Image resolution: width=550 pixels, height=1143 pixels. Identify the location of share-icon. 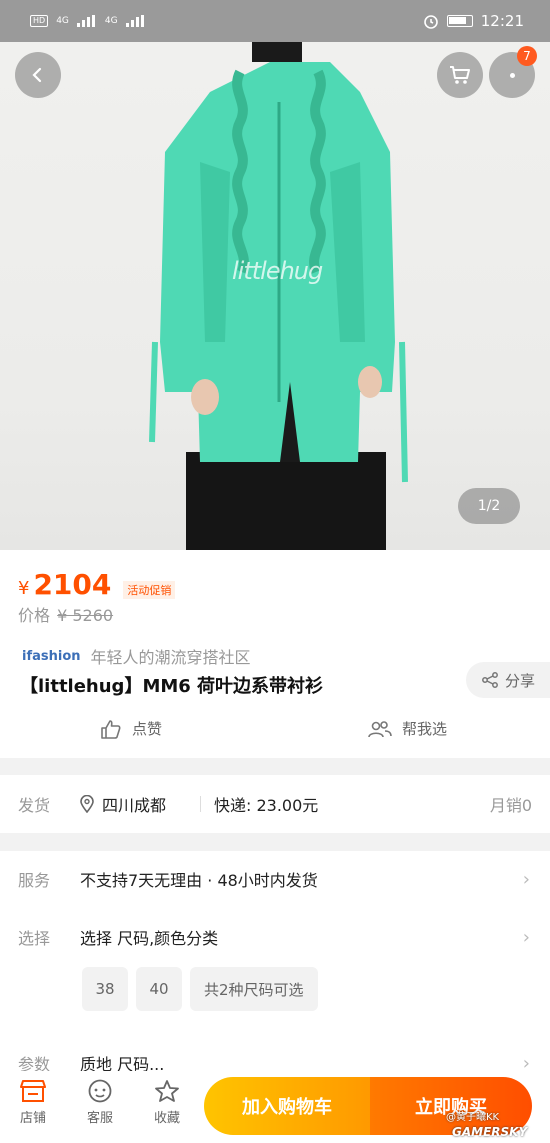
(490, 680).